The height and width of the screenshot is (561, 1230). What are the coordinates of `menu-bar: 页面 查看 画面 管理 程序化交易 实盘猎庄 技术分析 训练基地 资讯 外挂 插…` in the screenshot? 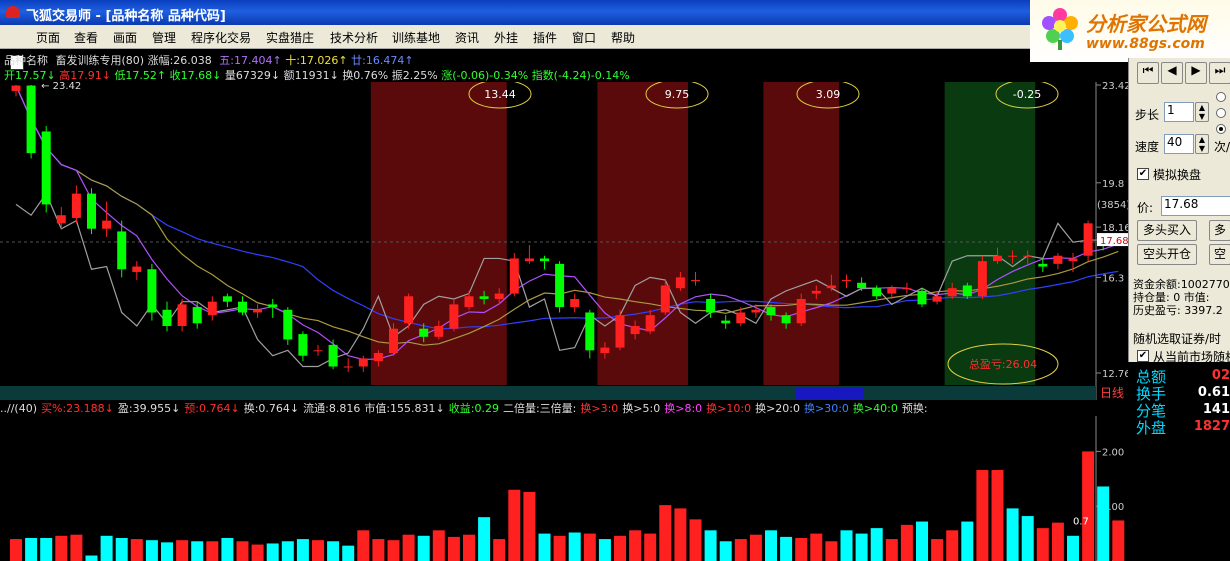 It's located at (515, 47).